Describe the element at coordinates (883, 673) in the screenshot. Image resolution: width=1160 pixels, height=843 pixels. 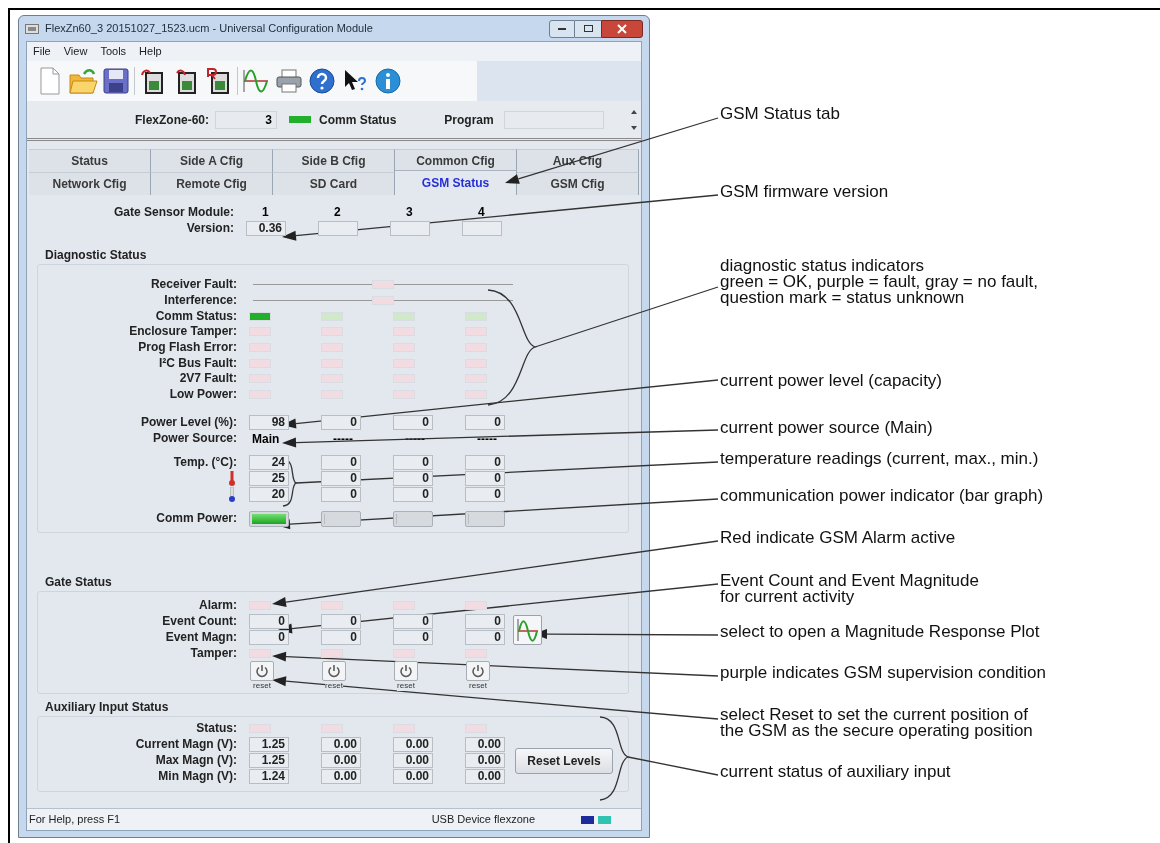
I see `annotation-text: purple indicates GSM supervision condition` at that location.